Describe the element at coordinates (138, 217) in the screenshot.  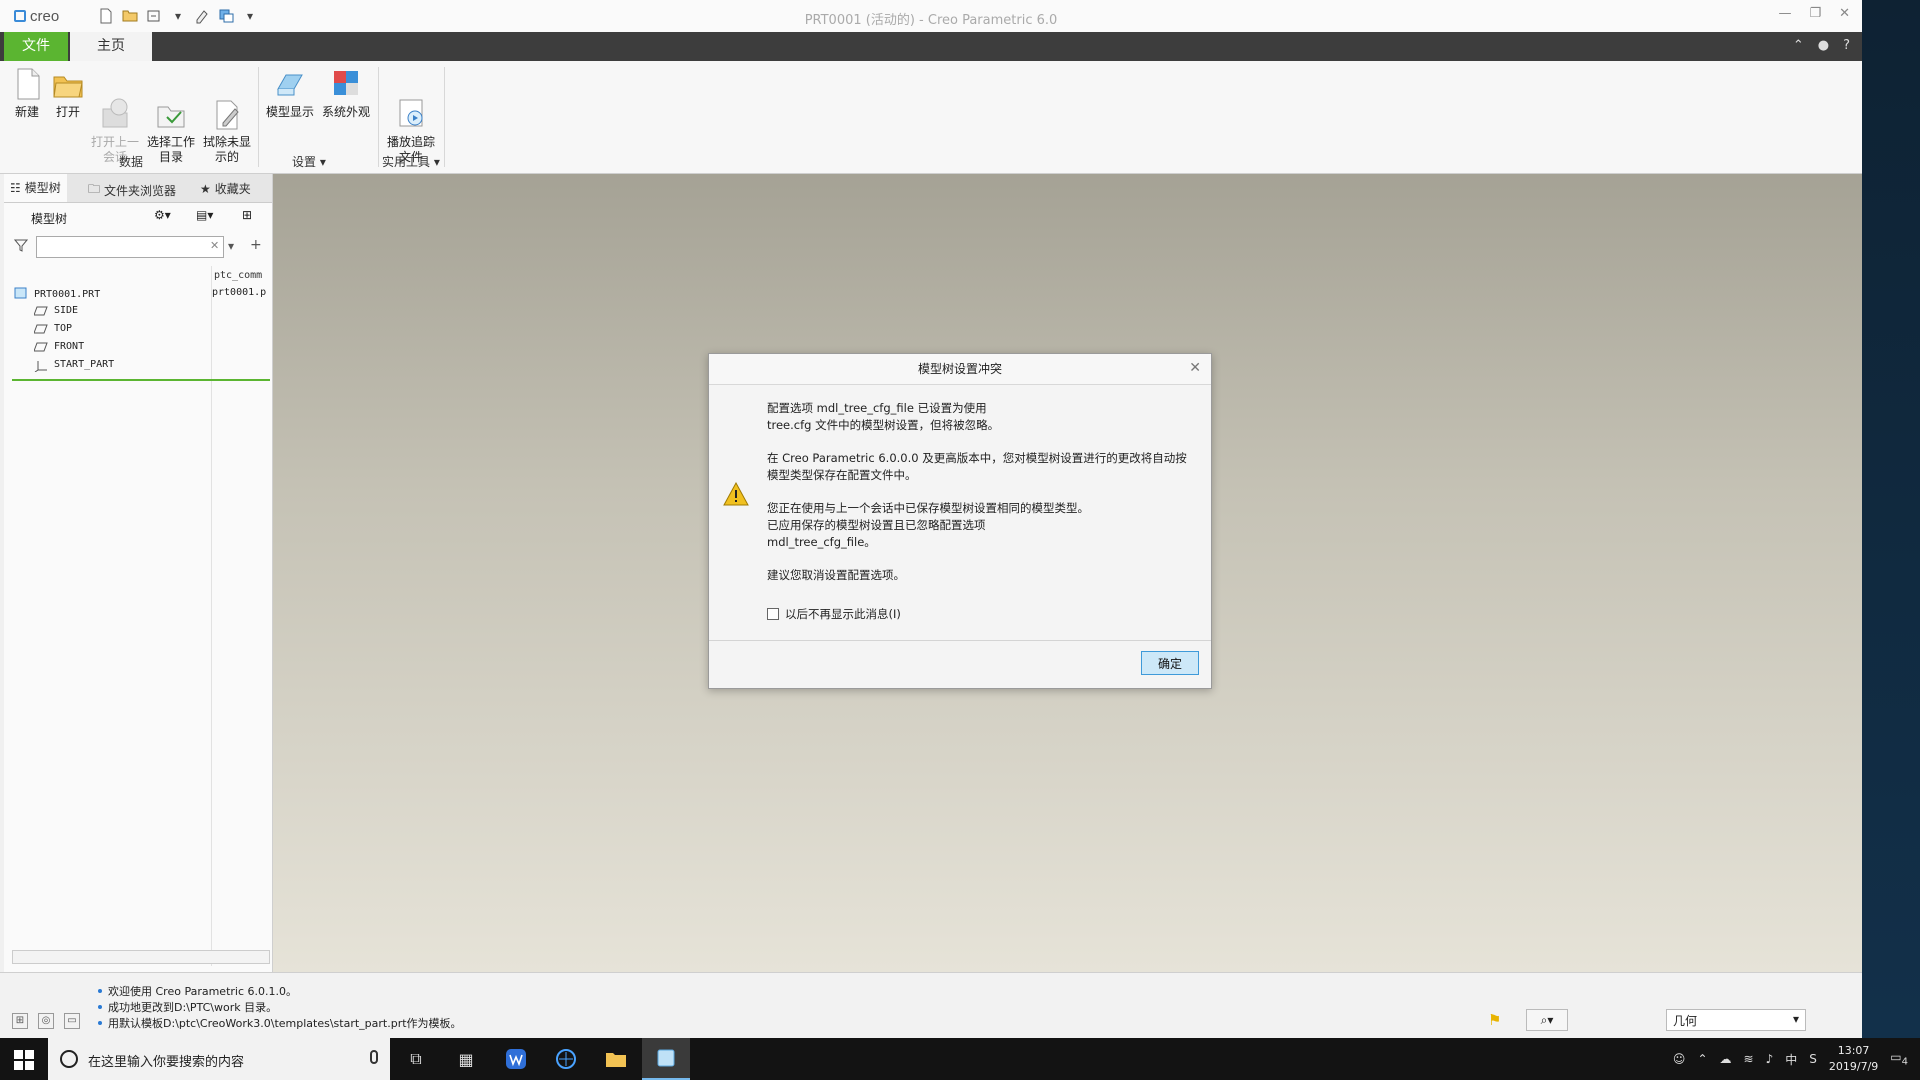
I see `model-tree-toolbar: 模型树 ⚙▾ ▤▾ ⊞` at that location.